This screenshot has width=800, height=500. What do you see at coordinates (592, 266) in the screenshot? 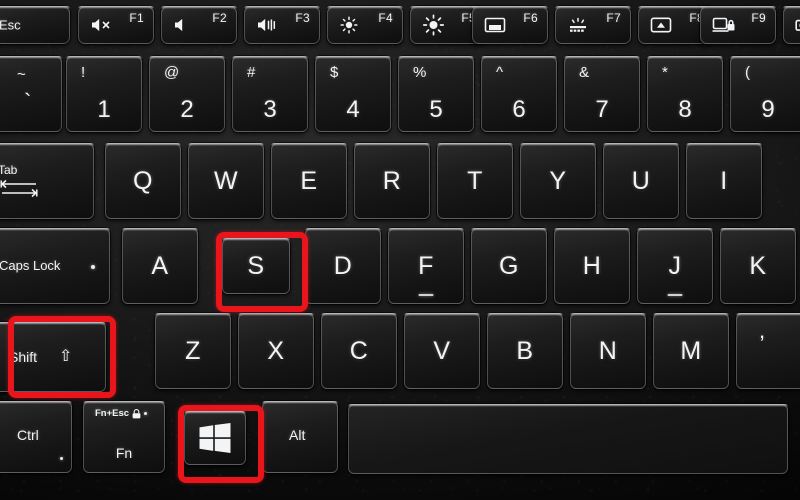
I see `key-h: H` at bounding box center [592, 266].